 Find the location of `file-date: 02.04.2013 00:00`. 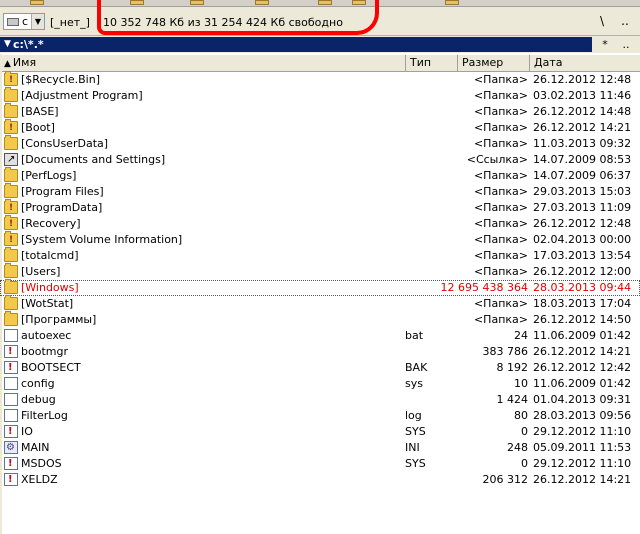

file-date: 02.04.2013 00:00 is located at coordinates (582, 239).